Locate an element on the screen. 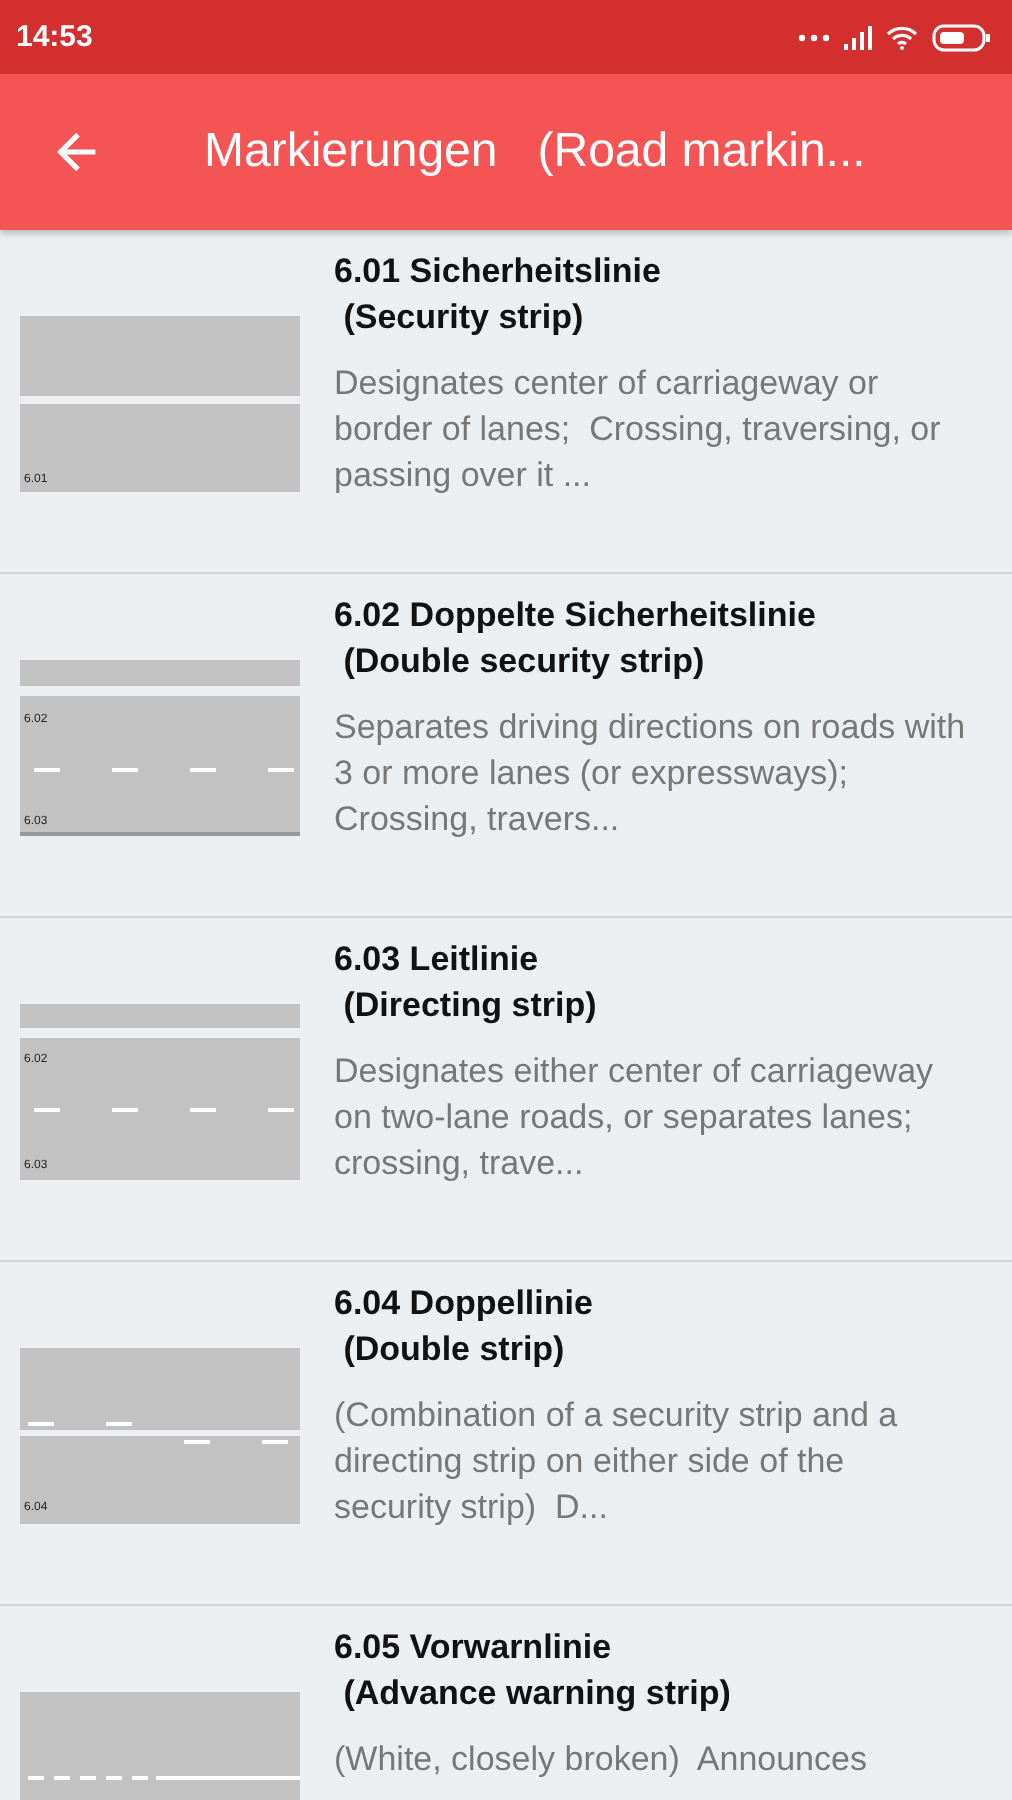  item-subtitle: (Directing strip) is located at coordinates (470, 1006).